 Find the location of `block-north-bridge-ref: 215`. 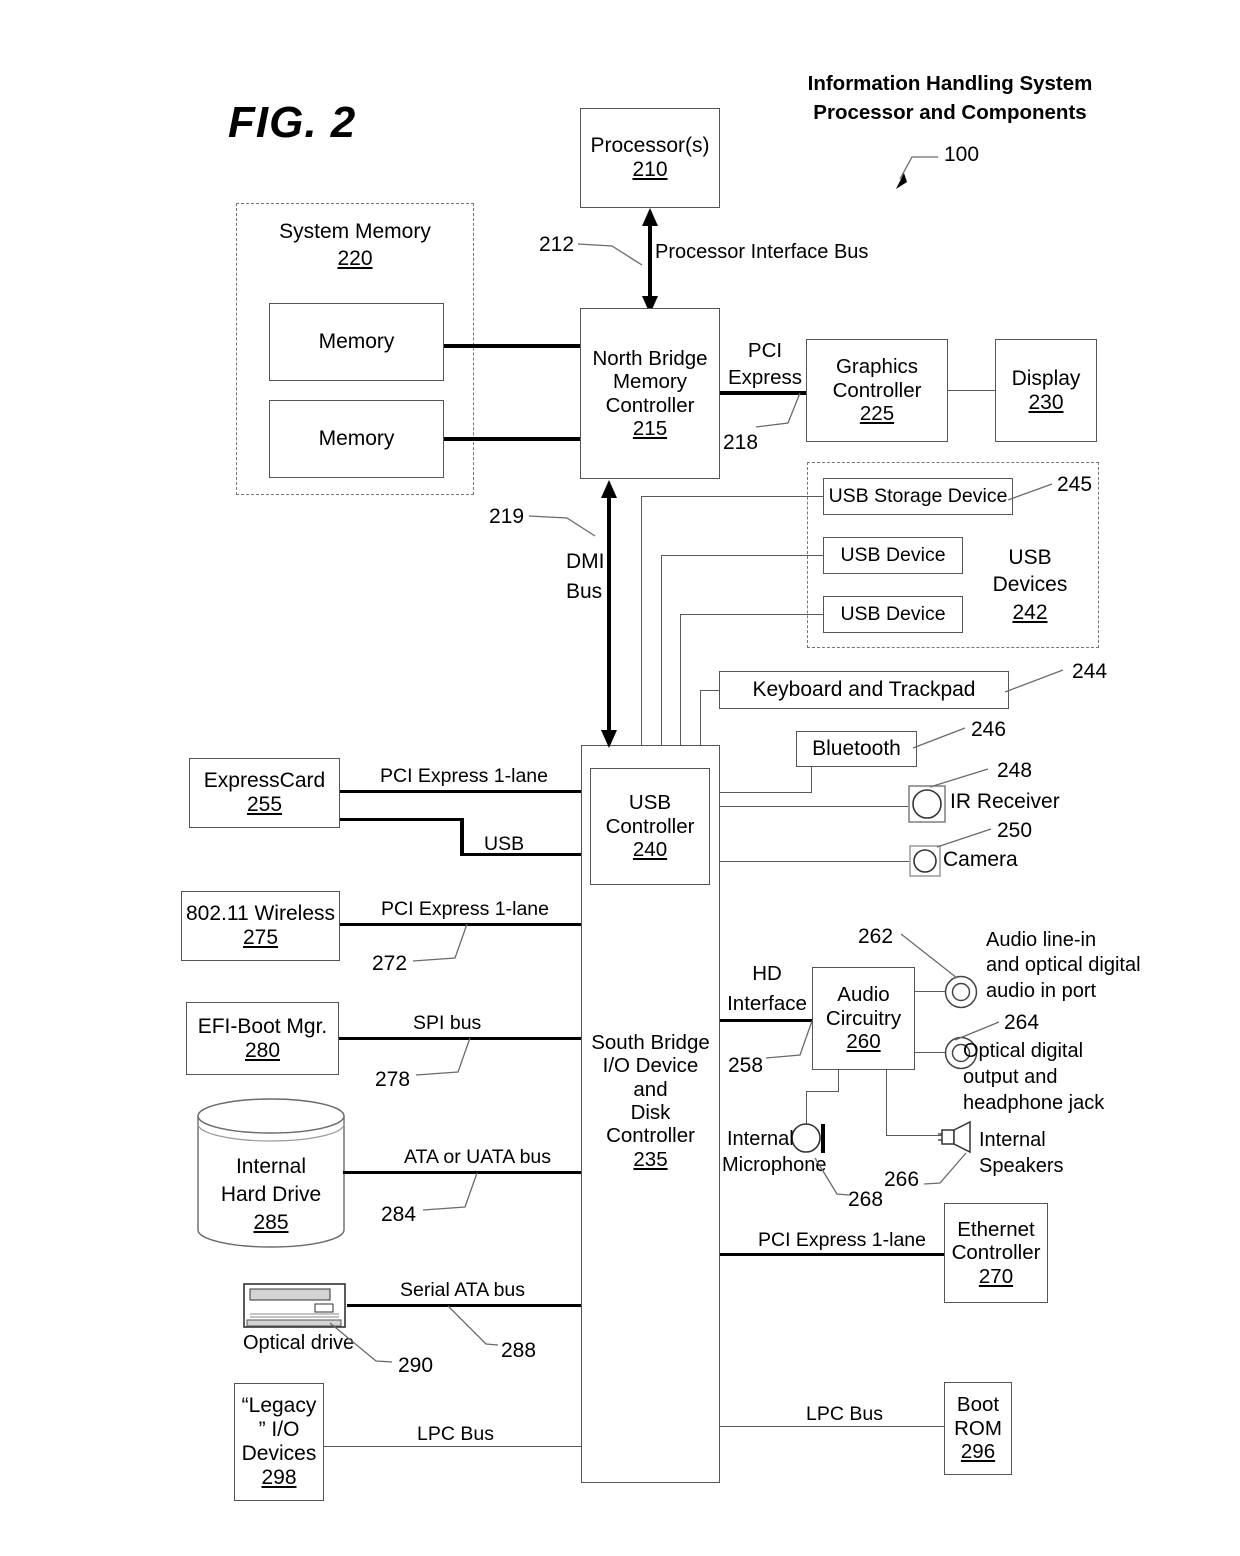

block-north-bridge-ref: 215 is located at coordinates (650, 428).